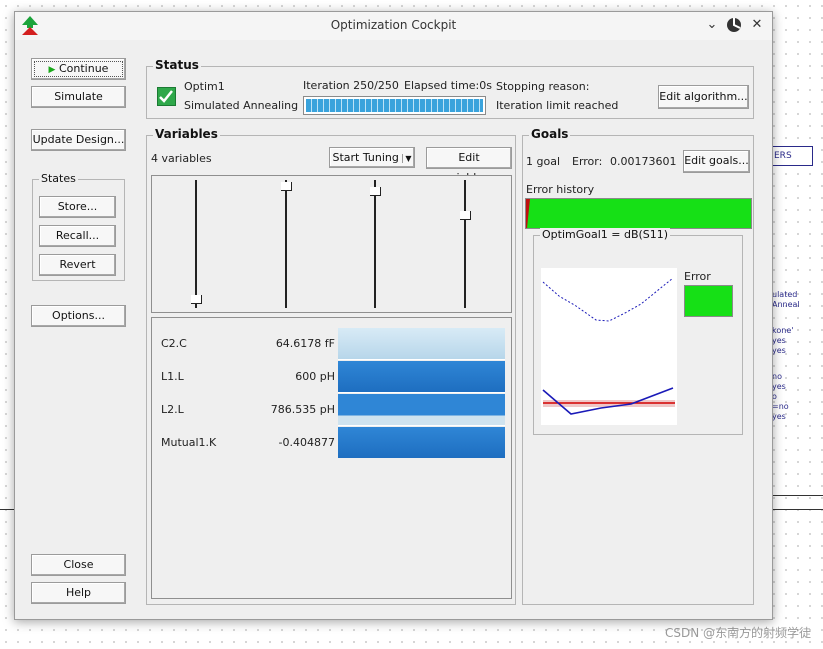 The height and width of the screenshot is (649, 823). Describe the element at coordinates (241, 105) in the screenshot. I see `algorithm-name: Simulated Annealing` at that location.